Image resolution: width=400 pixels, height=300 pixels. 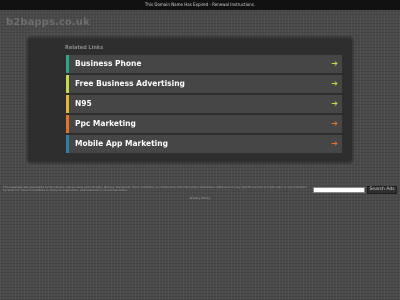 What do you see at coordinates (105, 123) in the screenshot?
I see `related-link-label: Ppc Marketing` at bounding box center [105, 123].